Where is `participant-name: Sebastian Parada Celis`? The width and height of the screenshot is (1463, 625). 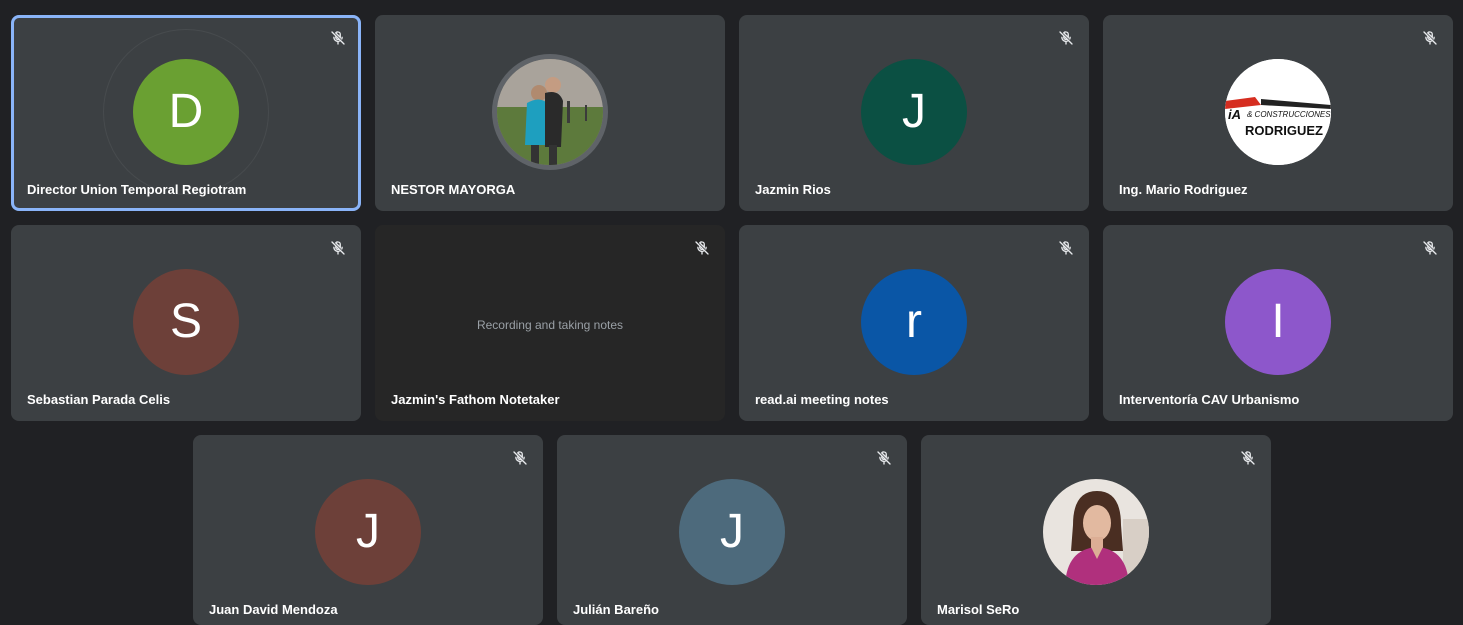 participant-name: Sebastian Parada Celis is located at coordinates (99, 399).